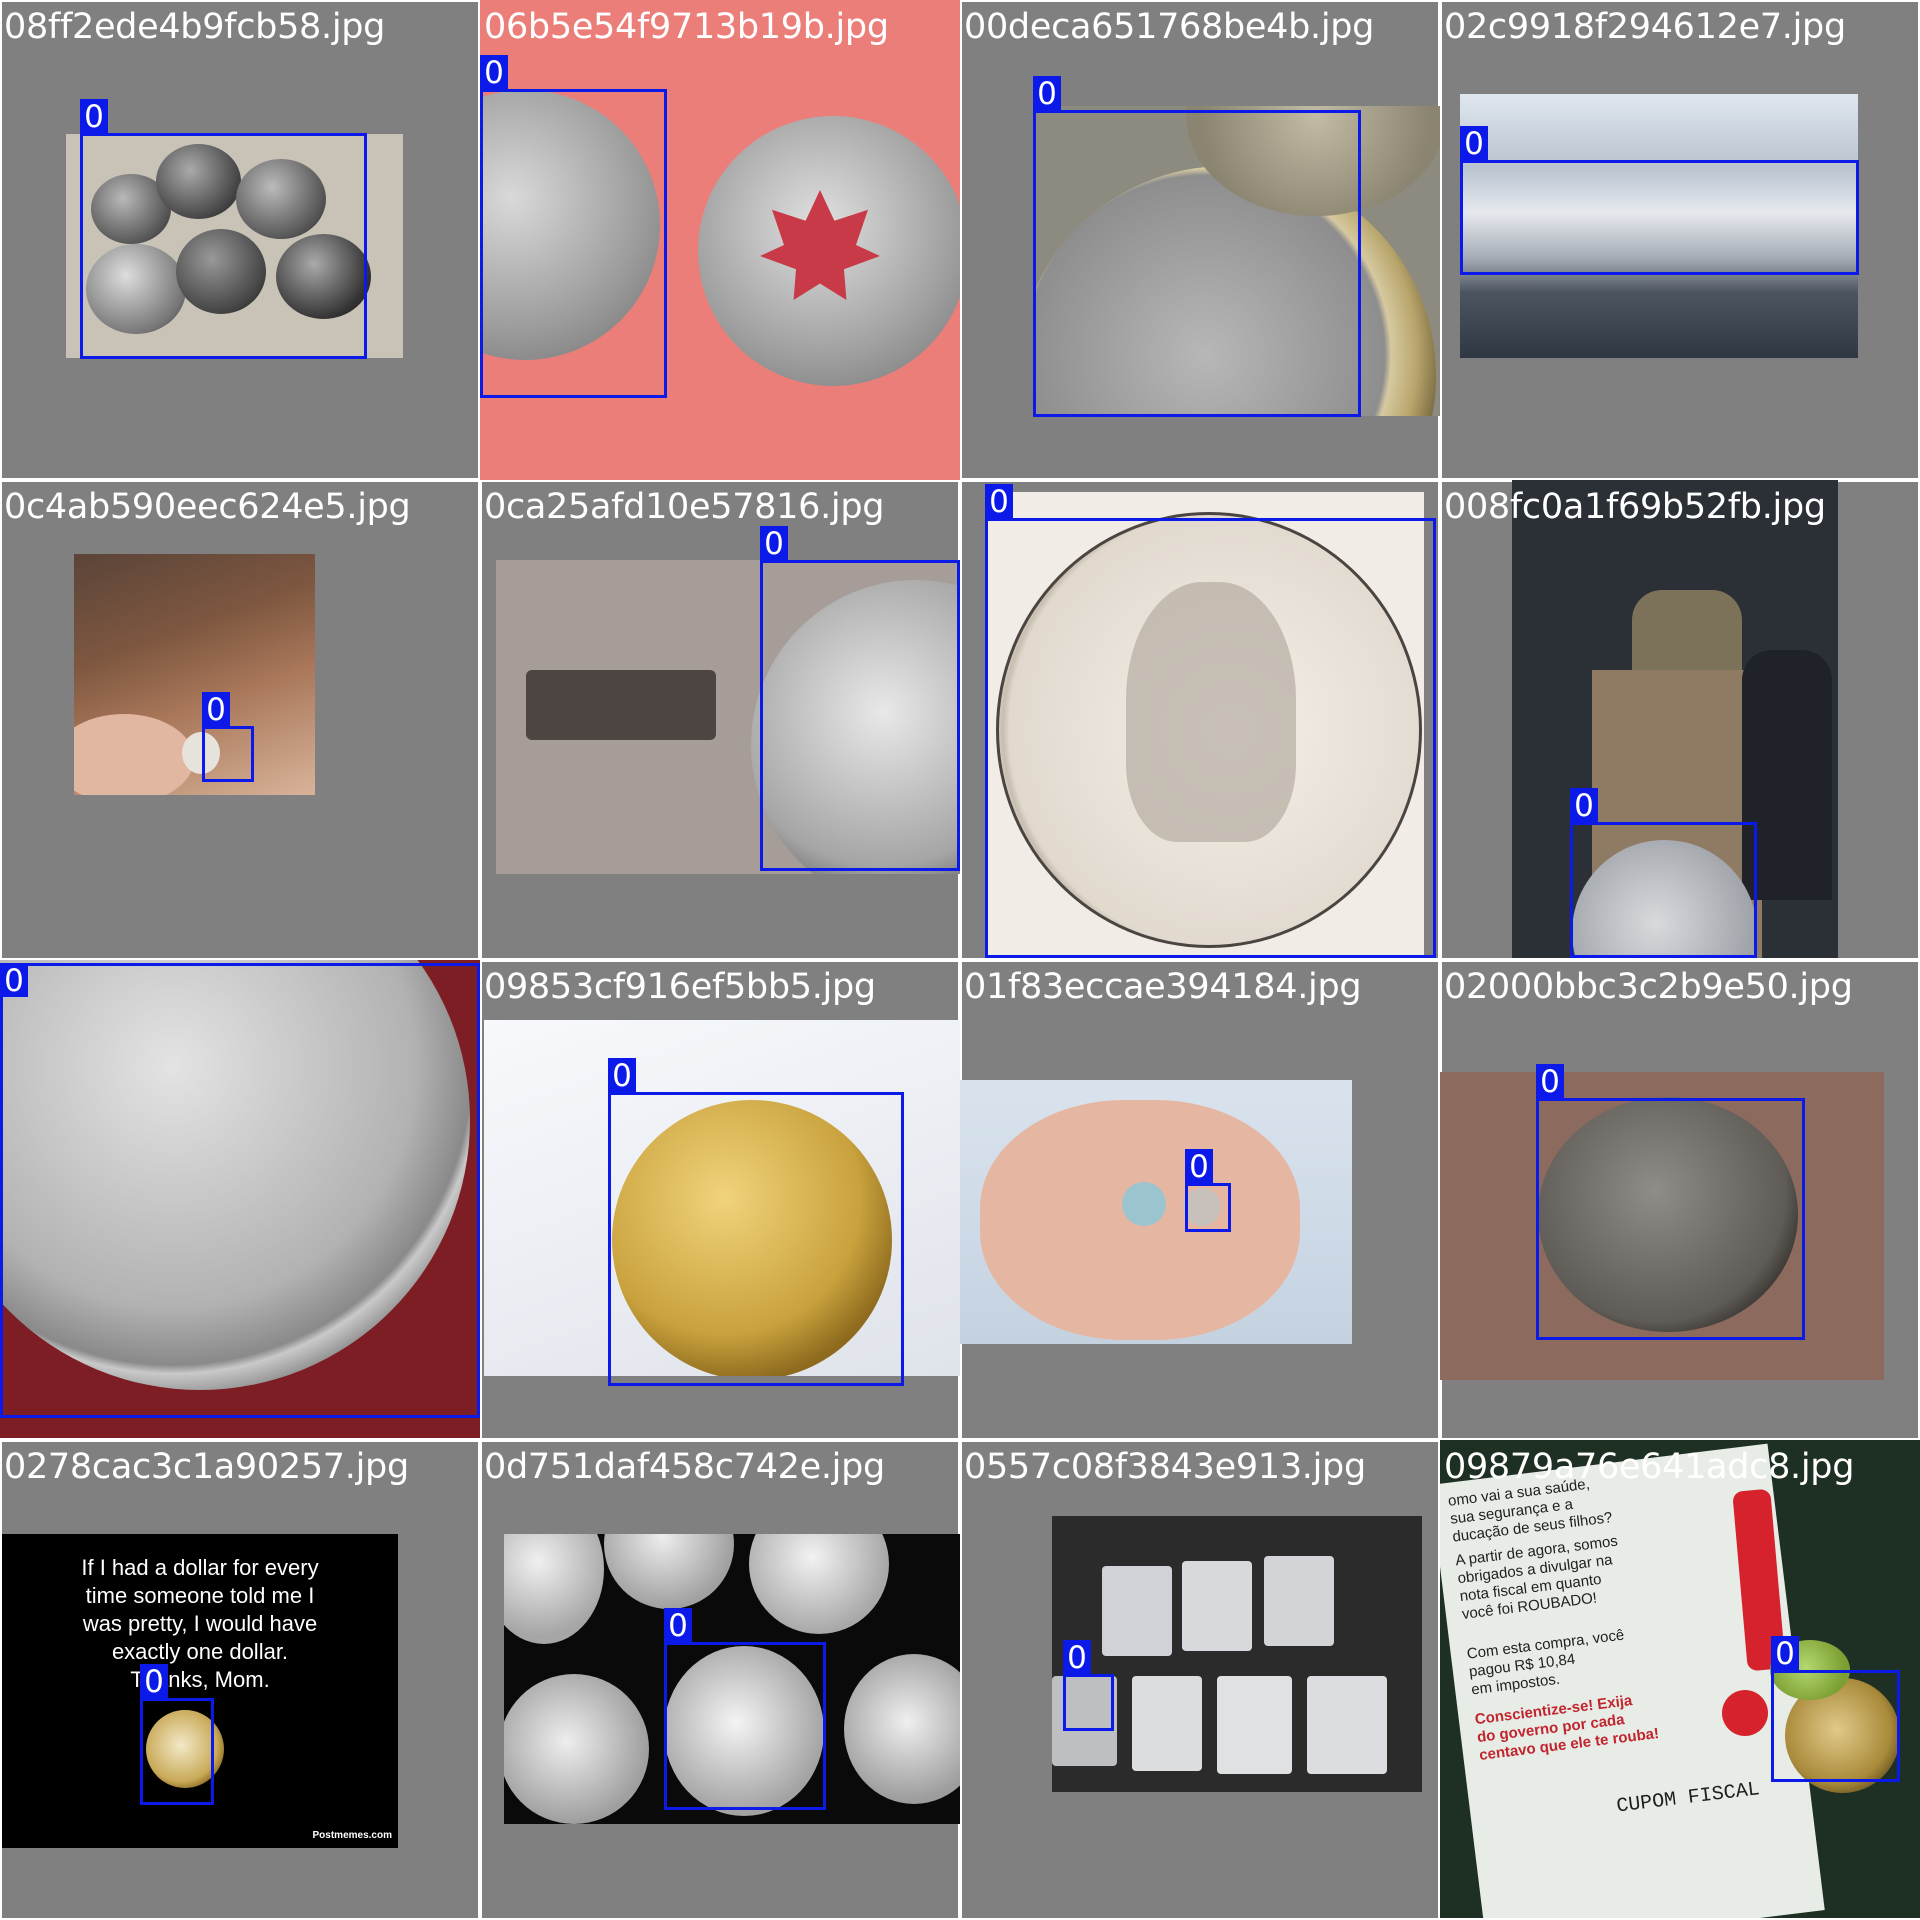  I want to click on filename-label: 02000bbc3c2b9e50.jpg, so click(1648, 987).